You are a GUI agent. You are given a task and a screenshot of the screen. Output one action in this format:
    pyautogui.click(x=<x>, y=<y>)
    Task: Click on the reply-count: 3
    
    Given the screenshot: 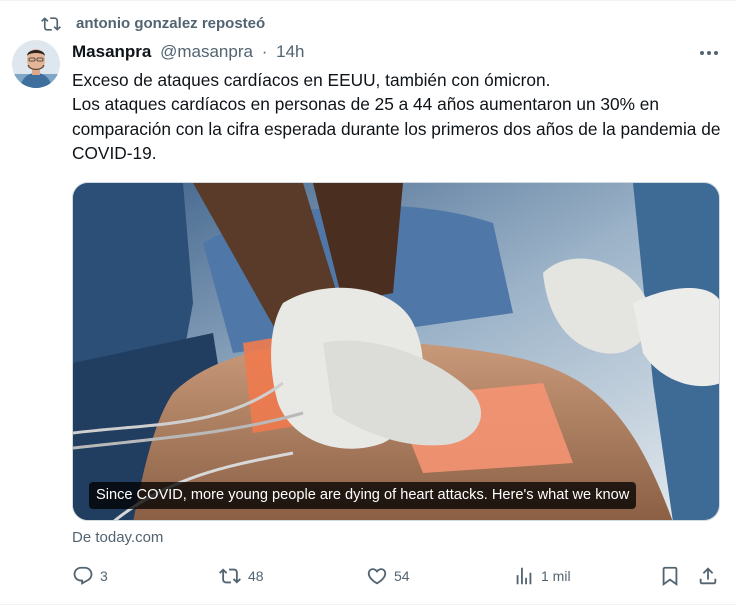 What is the action you would take?
    pyautogui.click(x=104, y=576)
    